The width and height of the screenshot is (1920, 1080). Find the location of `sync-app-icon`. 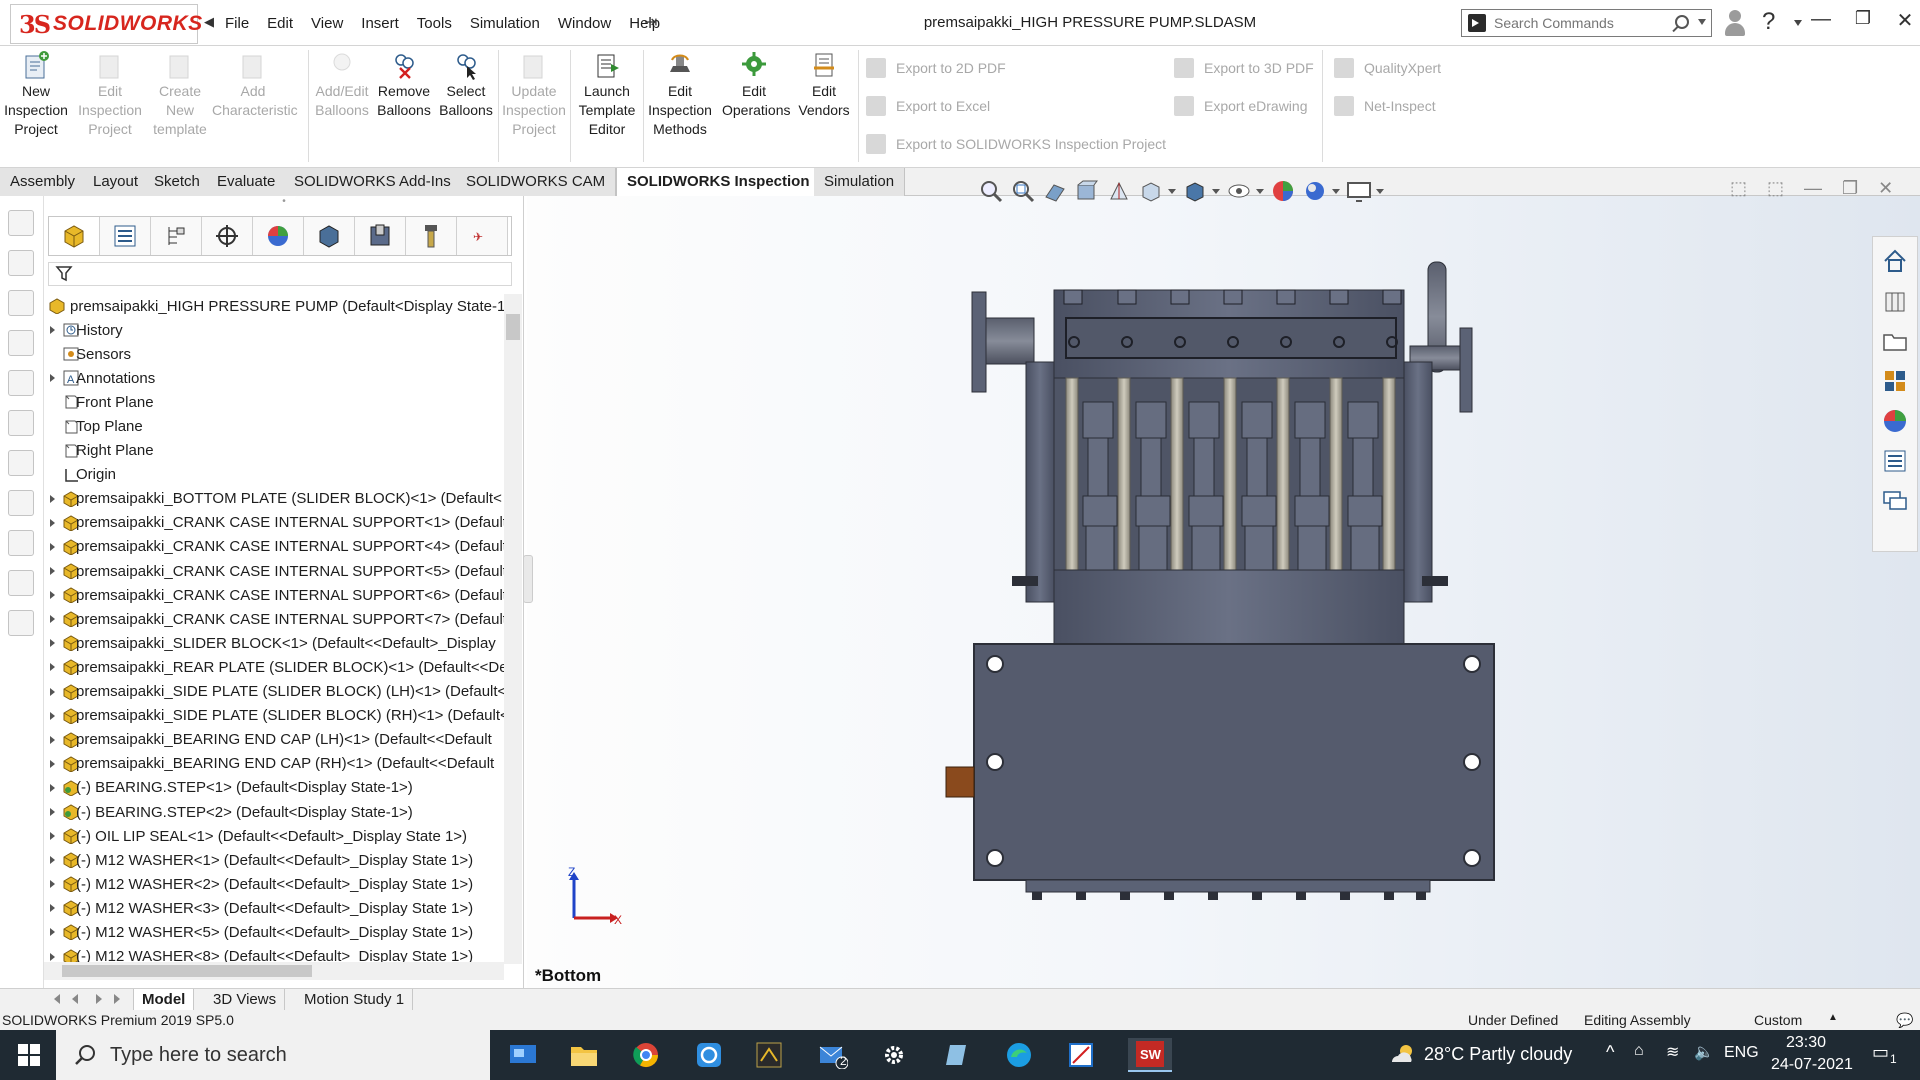

sync-app-icon is located at coordinates (709, 1055).